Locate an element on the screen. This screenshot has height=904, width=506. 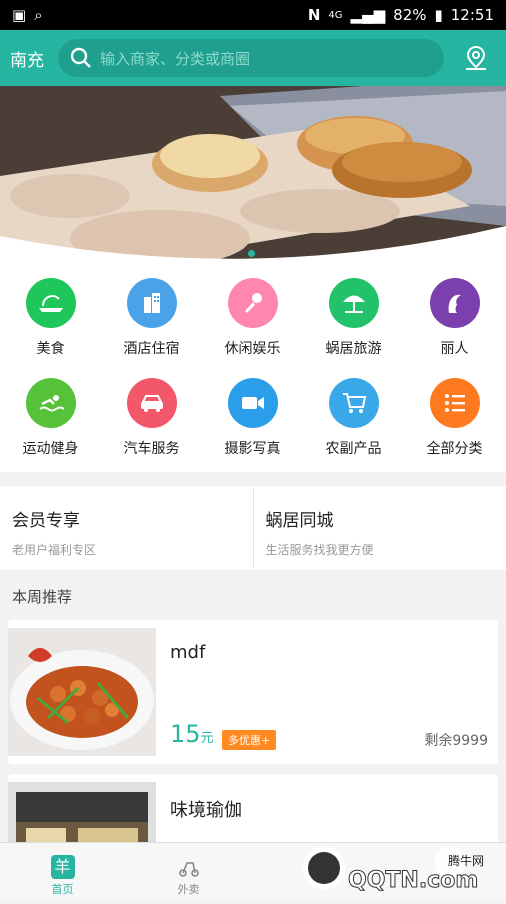
promo-title: 会员专享 is located at coordinates (126, 518).